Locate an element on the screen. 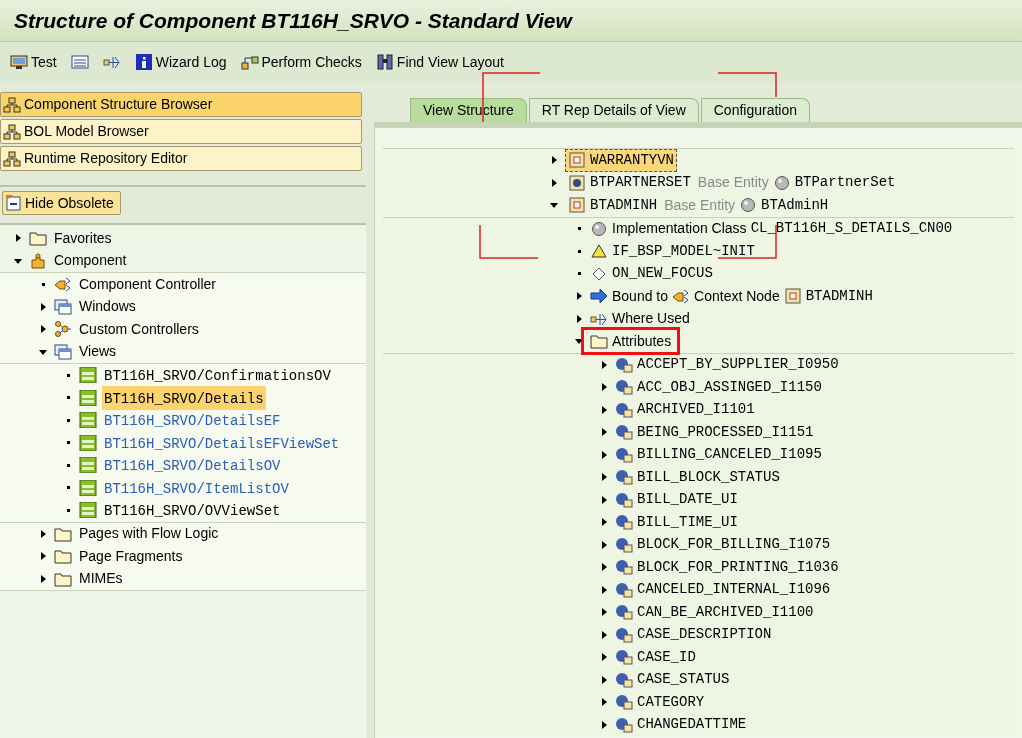 Image resolution: width=1022 pixels, height=738 pixels. tree-item: Where Used is located at coordinates (651, 319).